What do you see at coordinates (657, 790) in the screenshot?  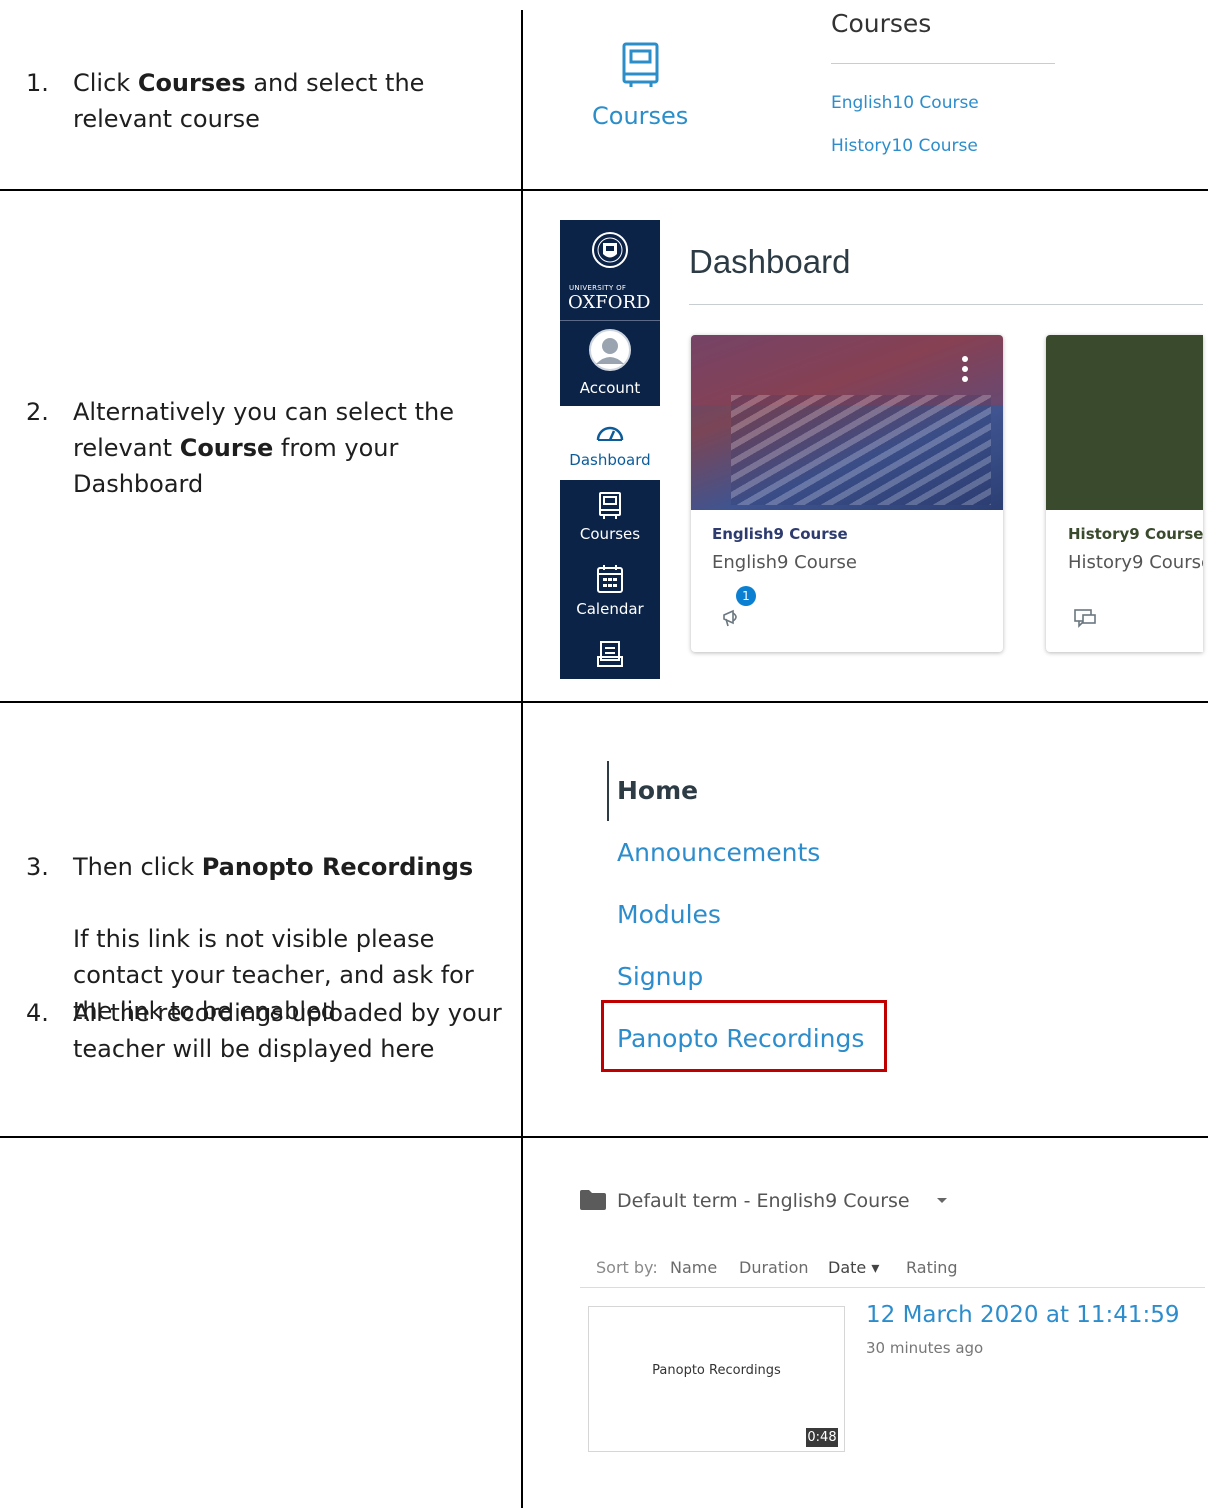 I see `course-nav-home: Home` at bounding box center [657, 790].